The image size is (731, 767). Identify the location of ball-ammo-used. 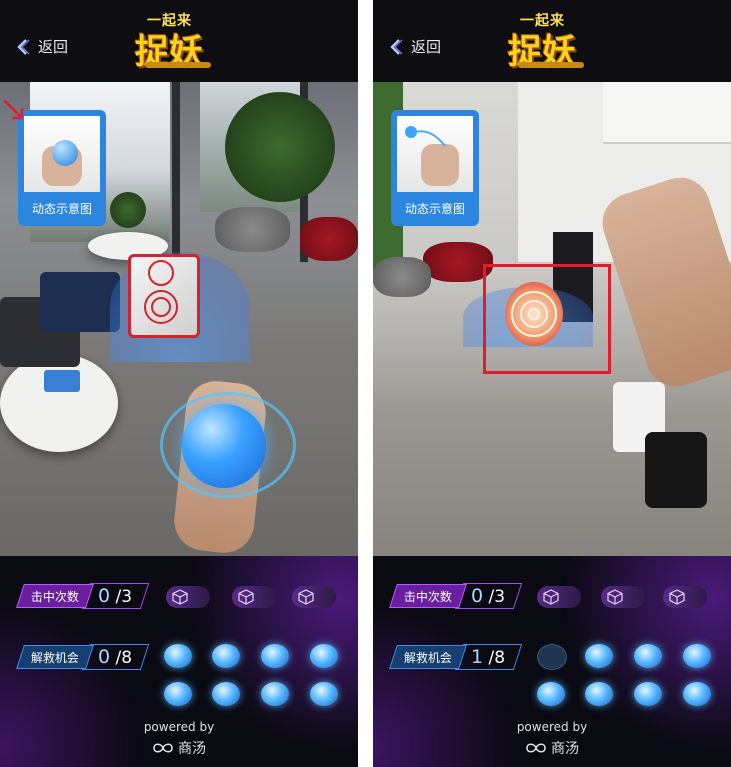
(552, 657).